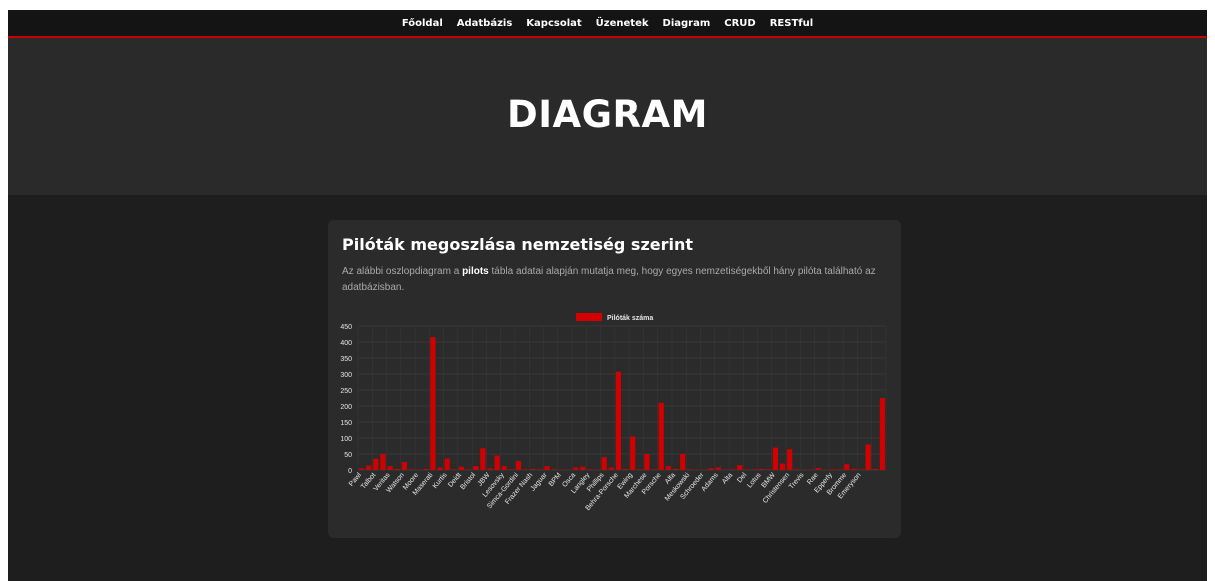  Describe the element at coordinates (346, 423) in the screenshot. I see `y-tick-label: 150` at that location.